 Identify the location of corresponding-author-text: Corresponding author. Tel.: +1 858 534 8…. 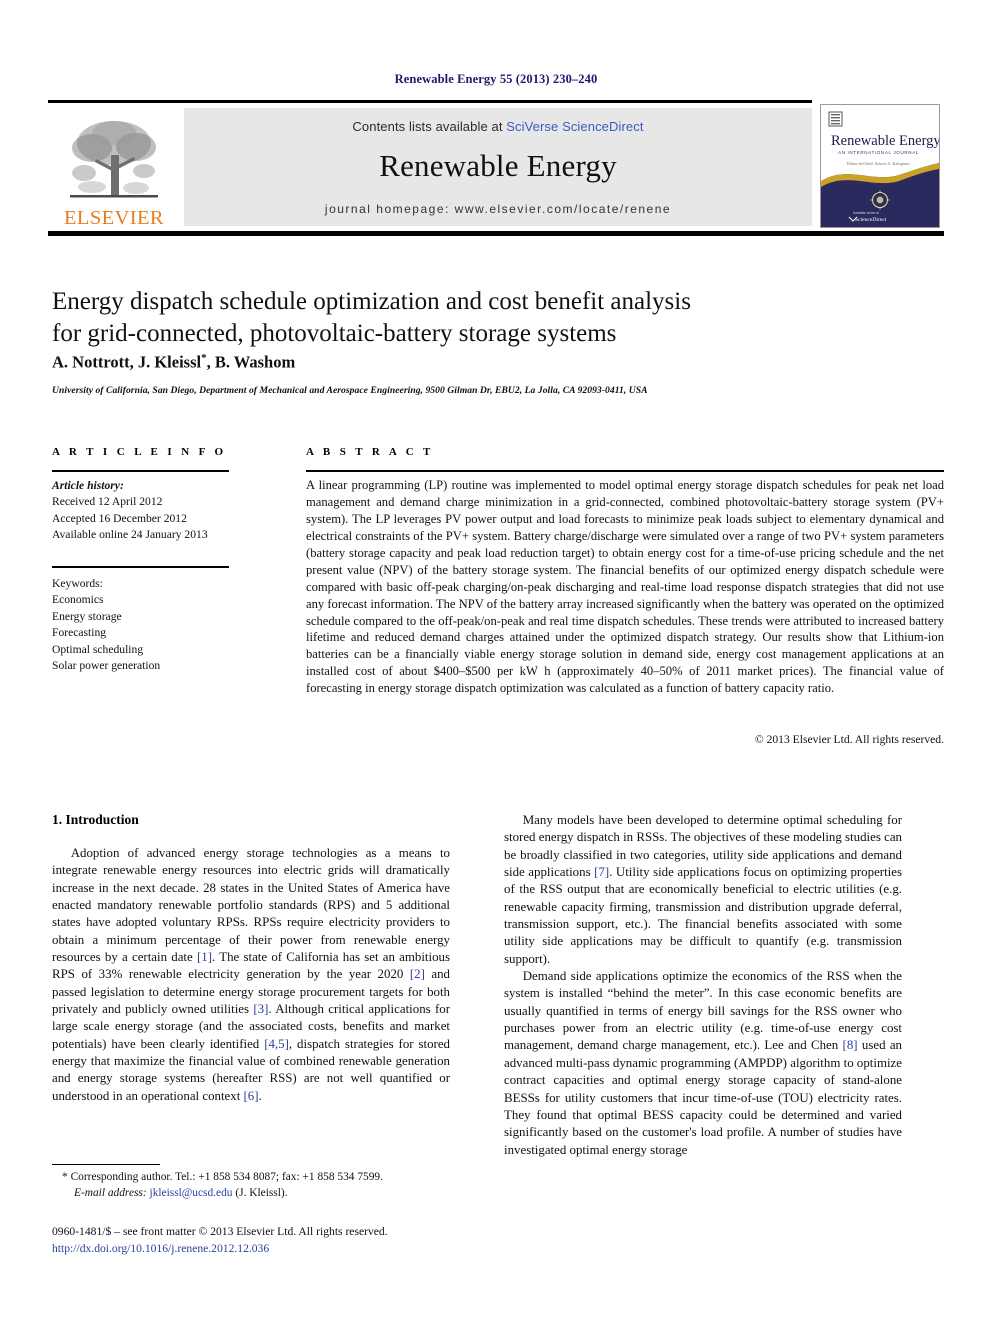
(226, 1177).